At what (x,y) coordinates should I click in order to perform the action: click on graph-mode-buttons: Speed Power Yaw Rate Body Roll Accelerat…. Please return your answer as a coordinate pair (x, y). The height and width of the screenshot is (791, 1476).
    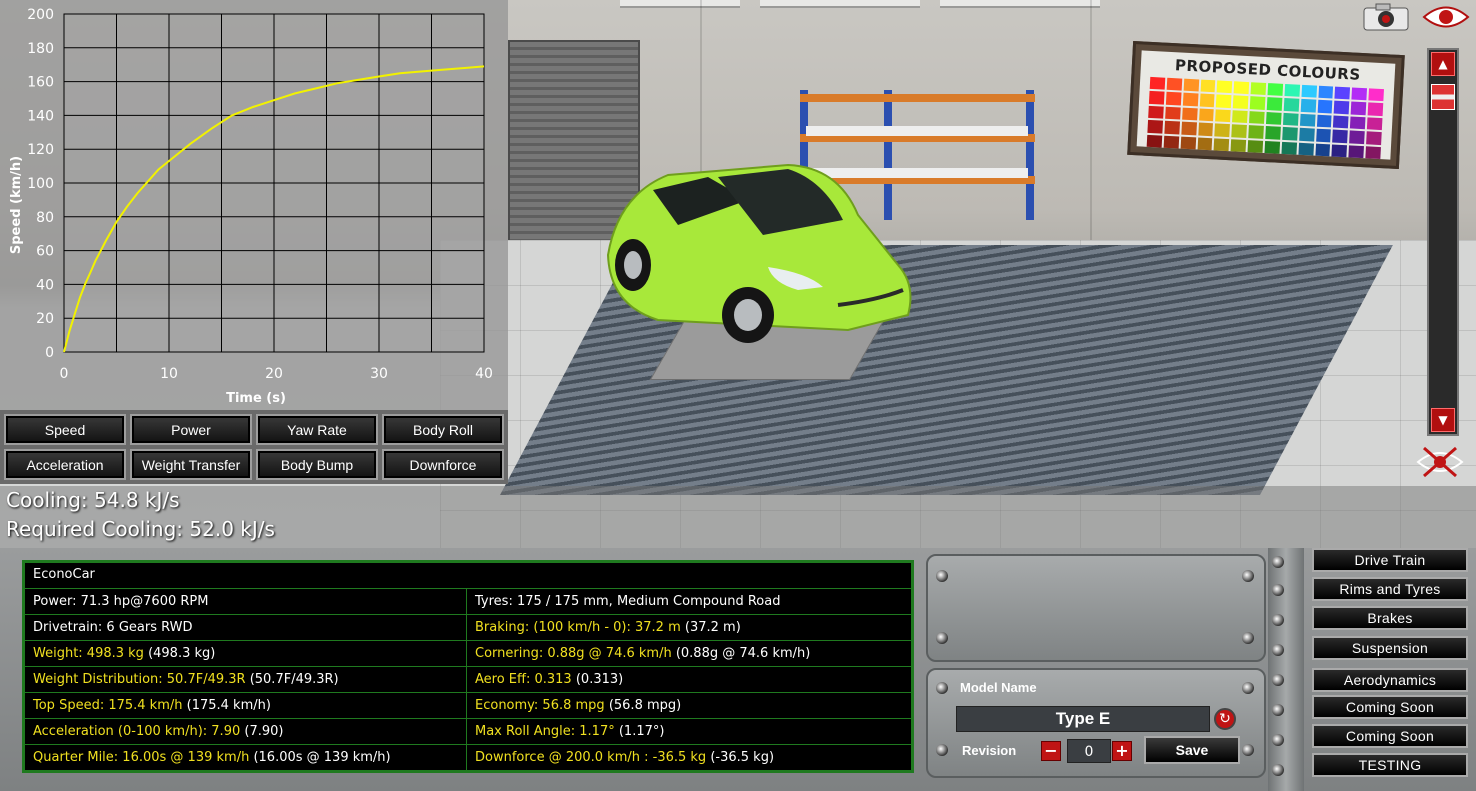
    Looking at the image, I should click on (254, 447).